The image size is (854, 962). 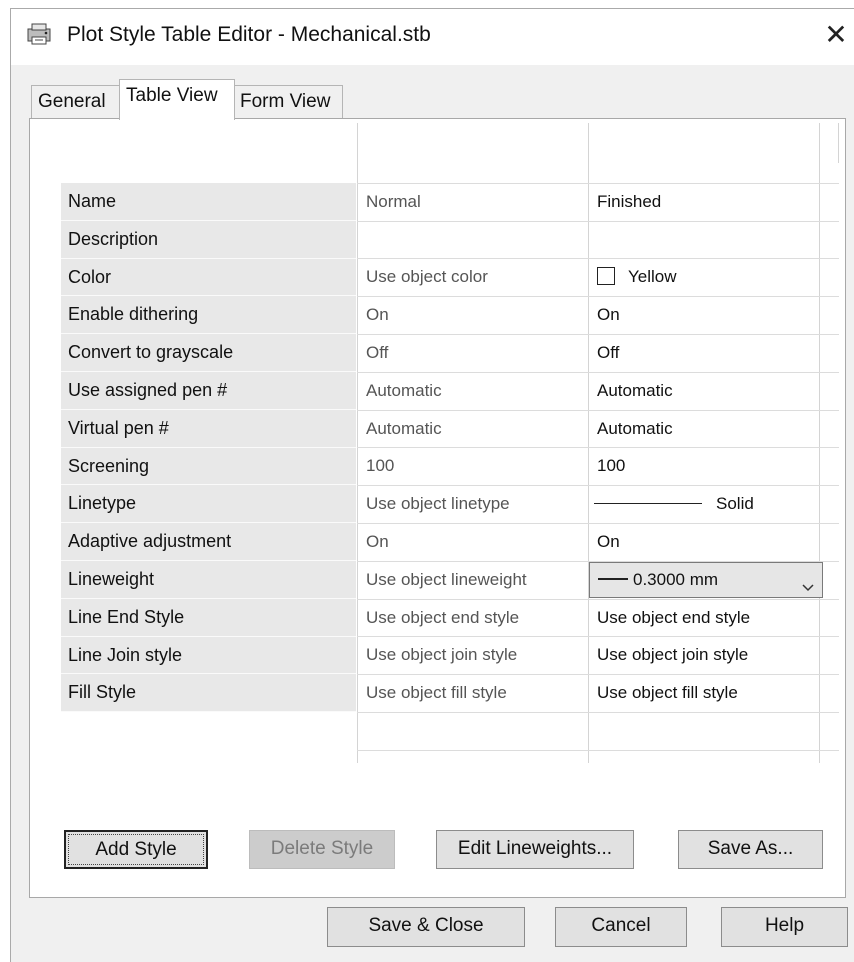 I want to click on close-icon: ✕, so click(x=836, y=35).